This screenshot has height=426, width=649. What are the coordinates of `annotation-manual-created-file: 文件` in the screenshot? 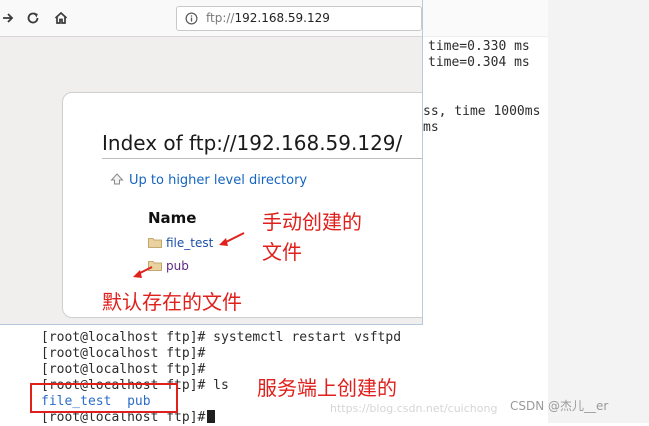 It's located at (282, 252).